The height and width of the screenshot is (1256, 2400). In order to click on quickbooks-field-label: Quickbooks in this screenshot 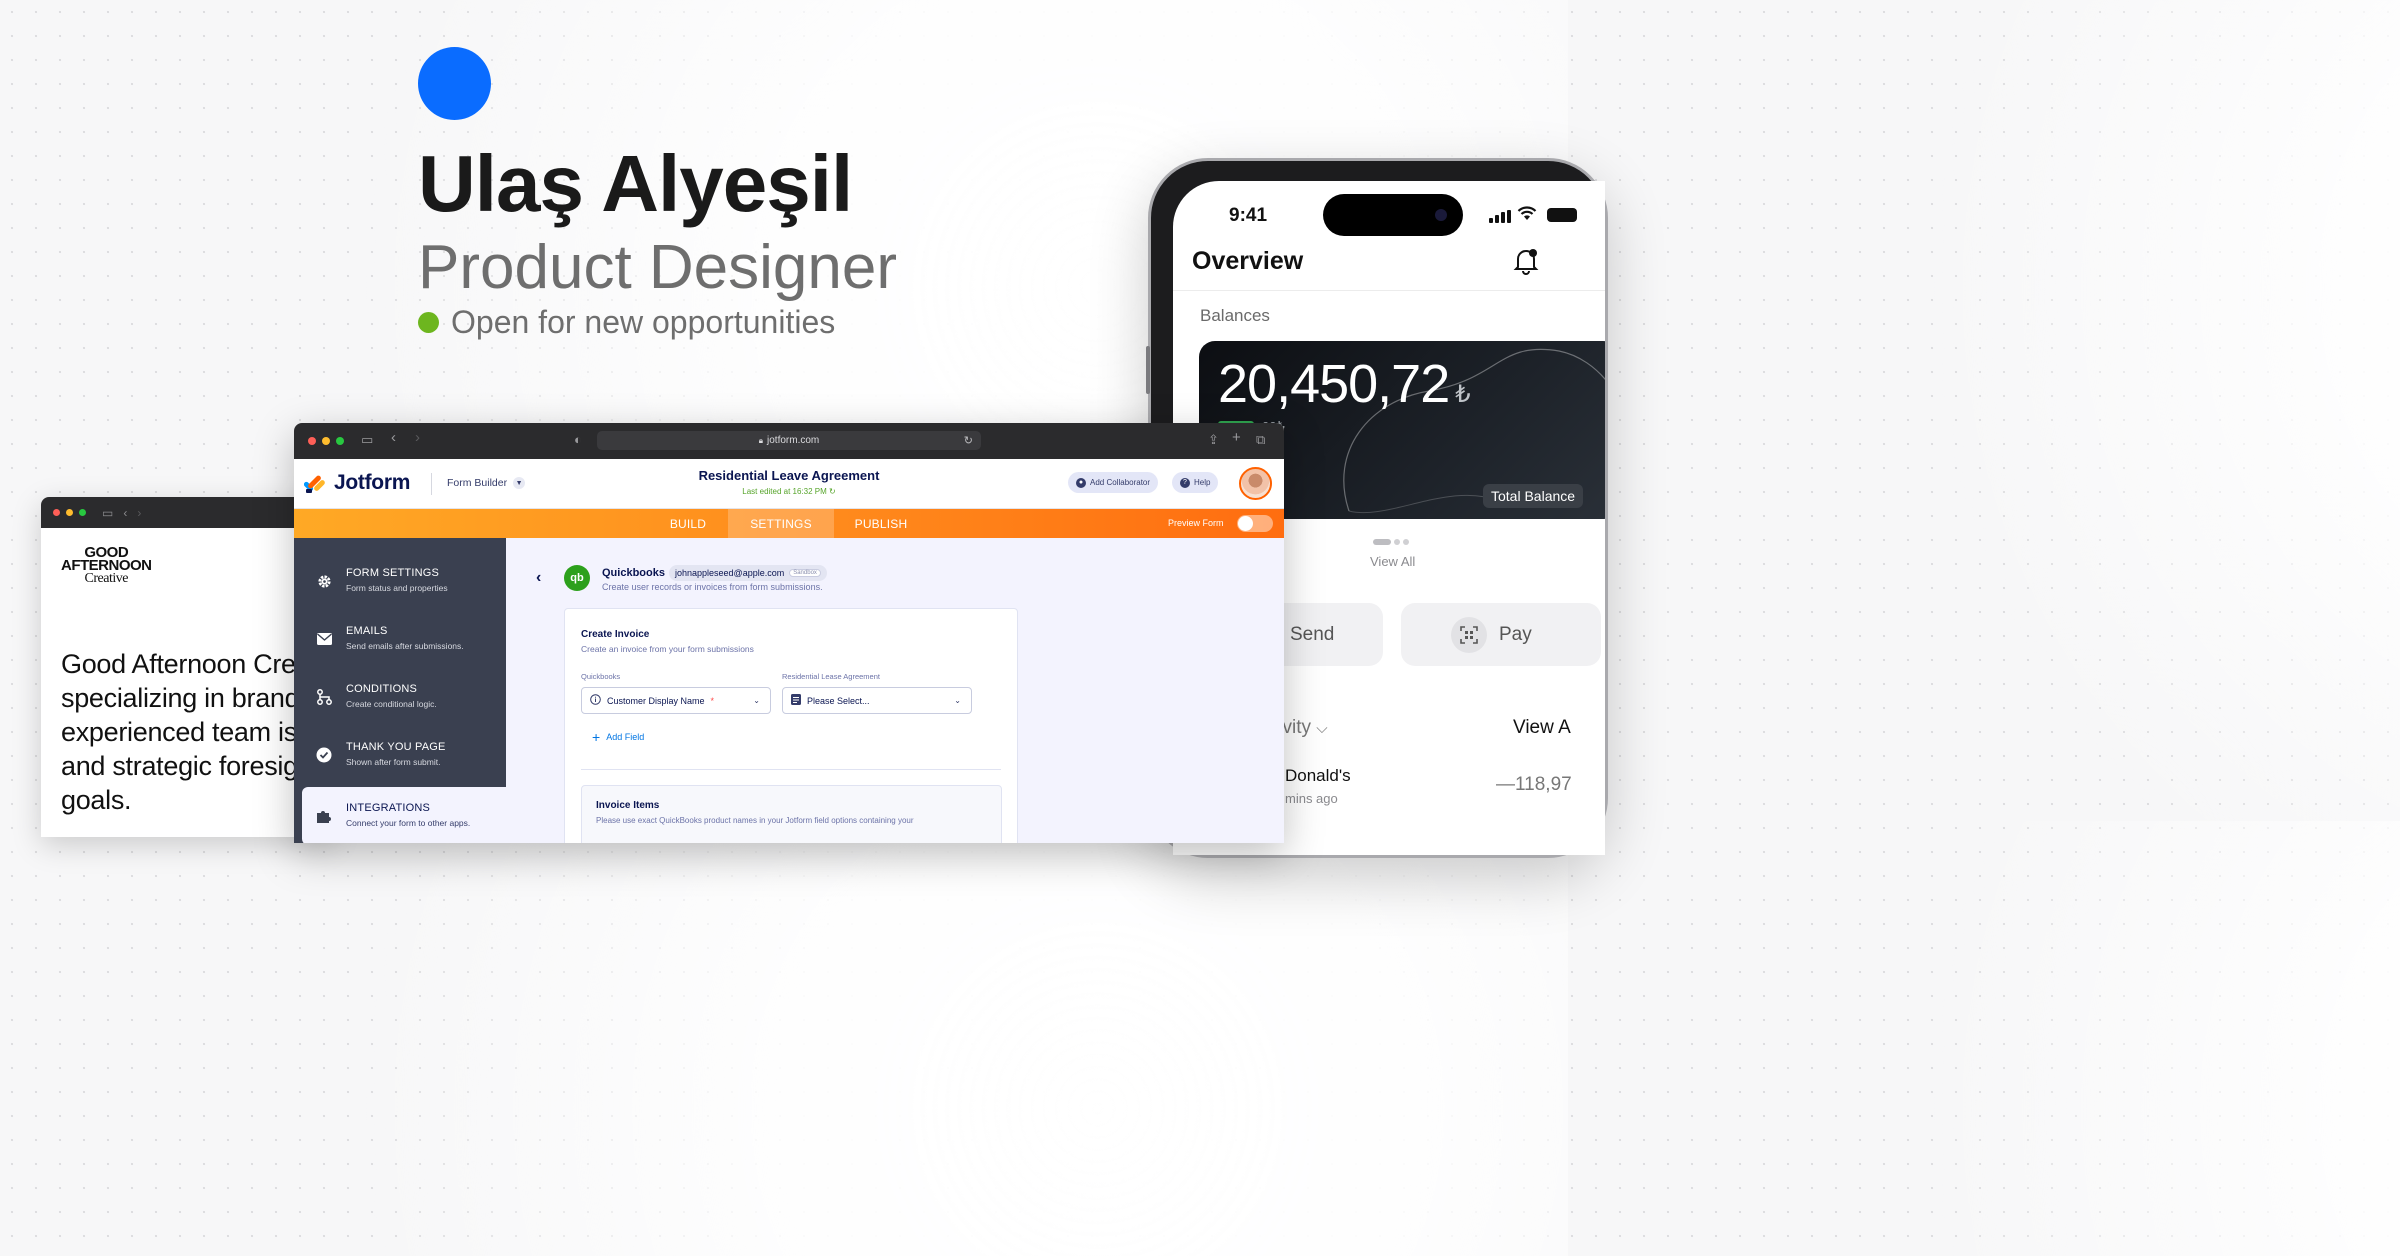, I will do `click(601, 676)`.